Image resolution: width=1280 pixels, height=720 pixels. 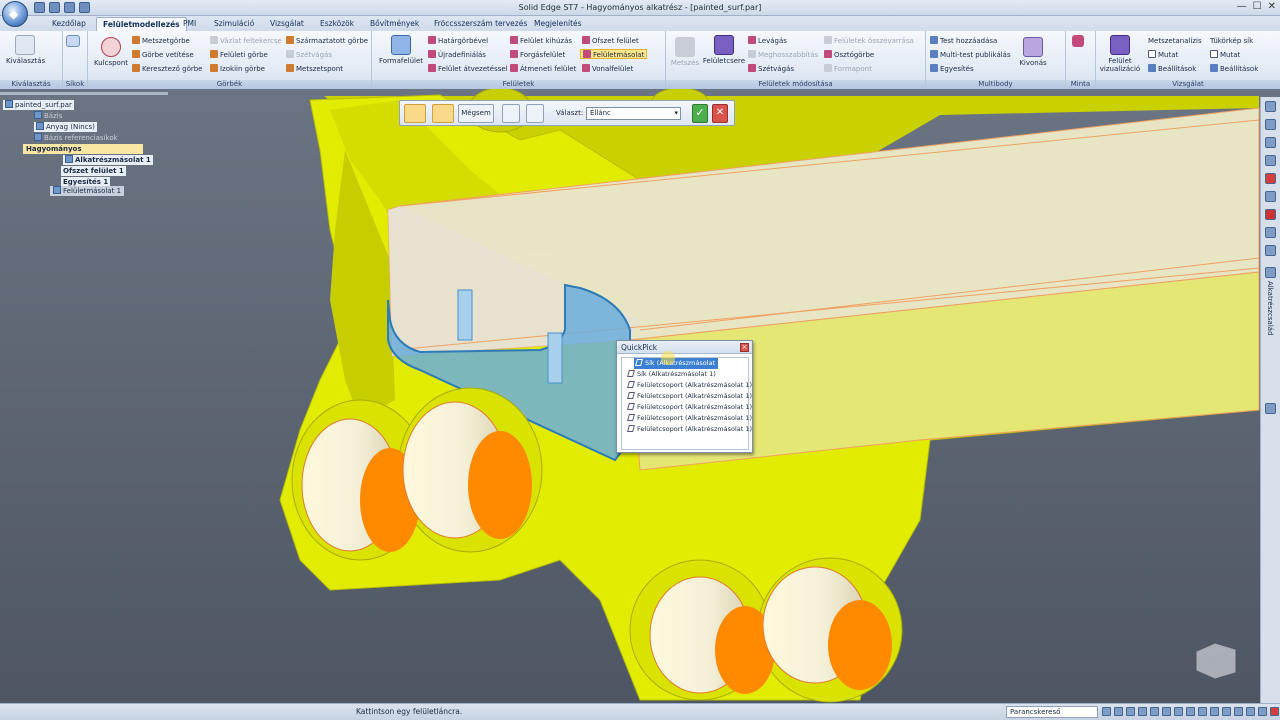 What do you see at coordinates (1270, 142) in the screenshot?
I see `sensor-tab-icon` at bounding box center [1270, 142].